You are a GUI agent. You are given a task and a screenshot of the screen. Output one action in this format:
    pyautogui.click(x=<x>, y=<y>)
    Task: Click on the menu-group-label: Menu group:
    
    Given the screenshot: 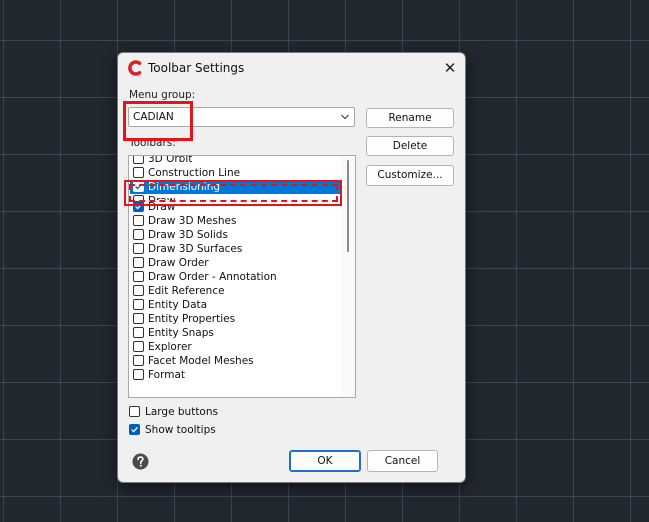 What is the action you would take?
    pyautogui.click(x=162, y=95)
    